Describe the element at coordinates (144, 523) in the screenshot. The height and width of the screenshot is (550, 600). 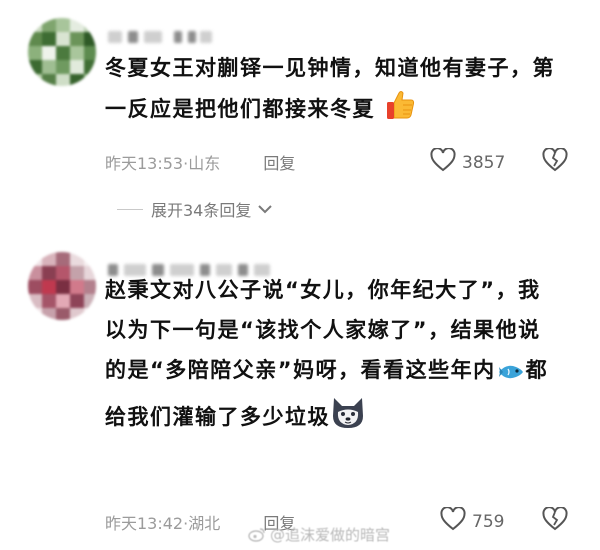
I see `comment-time: 昨天13:42` at that location.